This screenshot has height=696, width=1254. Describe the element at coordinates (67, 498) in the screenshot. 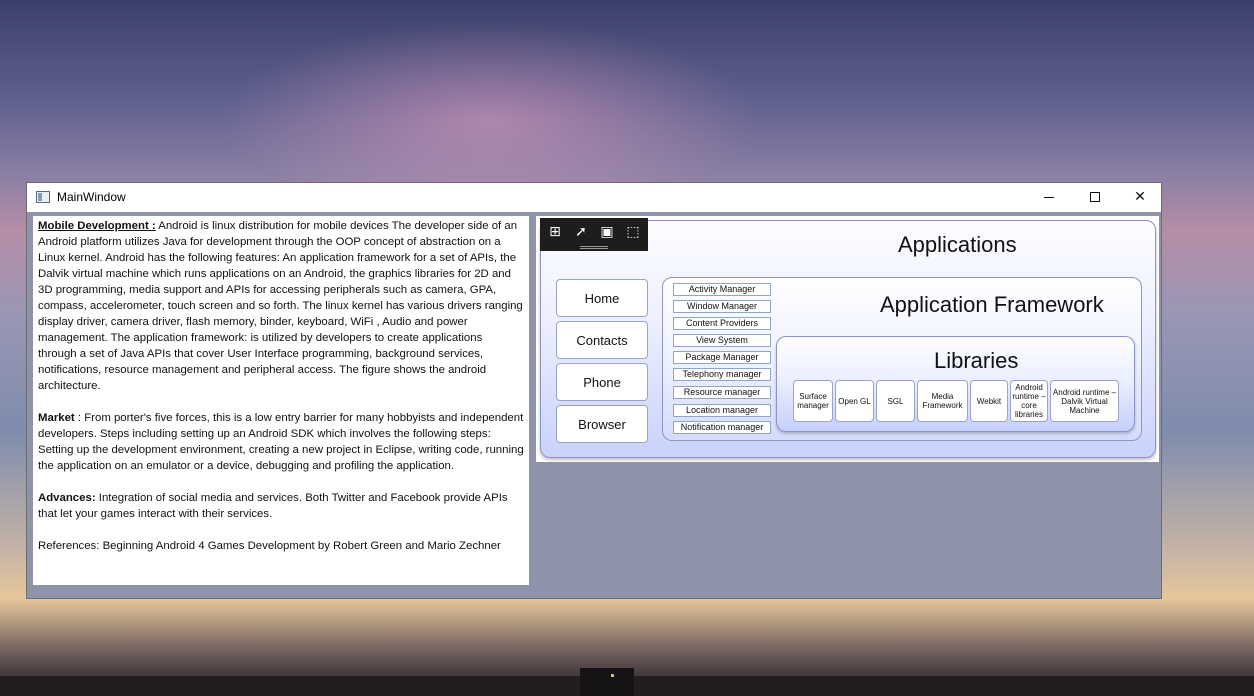

I see `advances-heading: Advances:` at that location.